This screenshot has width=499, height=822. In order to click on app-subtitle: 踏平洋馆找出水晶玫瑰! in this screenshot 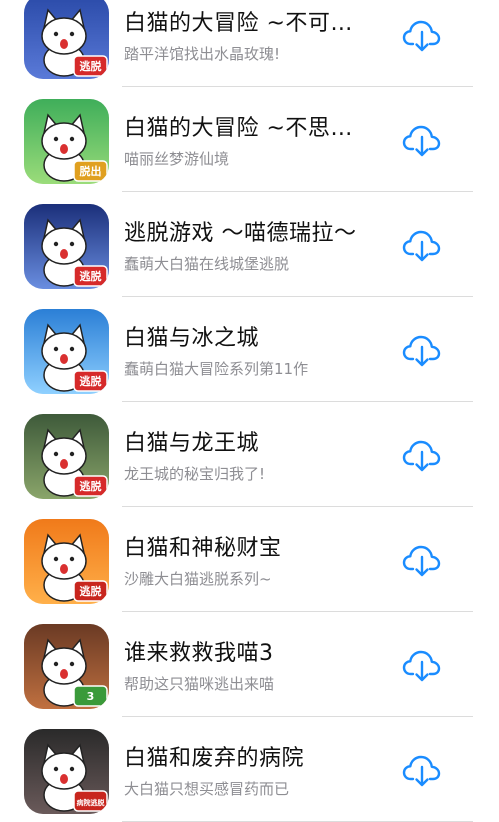, I will do `click(202, 54)`.